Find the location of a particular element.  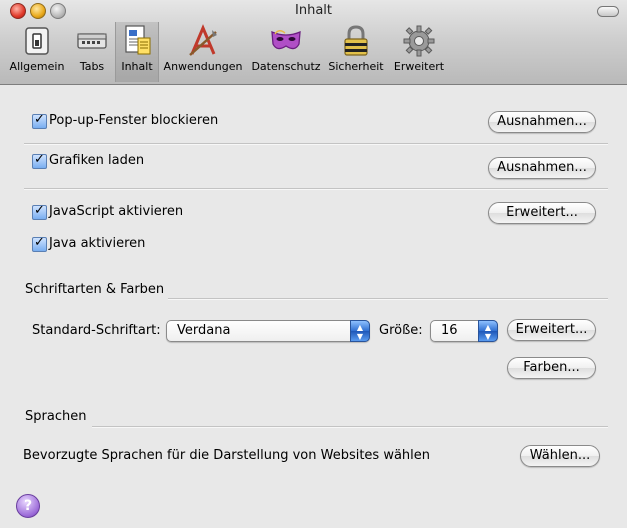

load-images-checkbox is located at coordinates (39, 160).